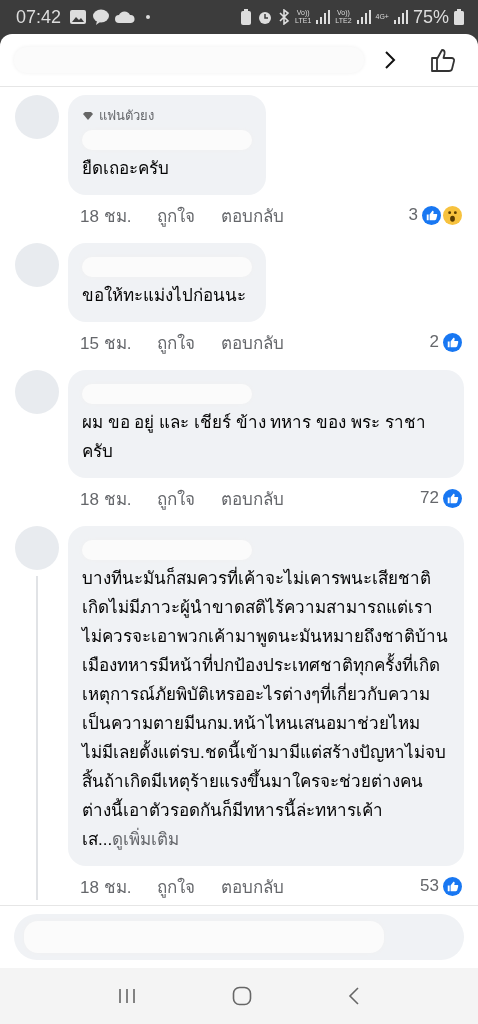 This screenshot has width=478, height=1024. I want to click on image-icon, so click(78, 17).